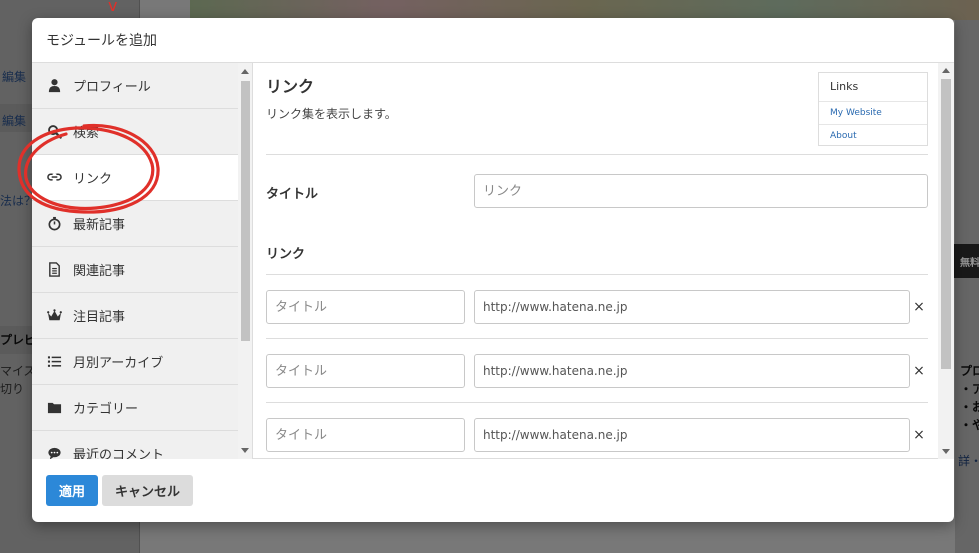  Describe the element at coordinates (54, 452) in the screenshot. I see `comment-icon` at that location.